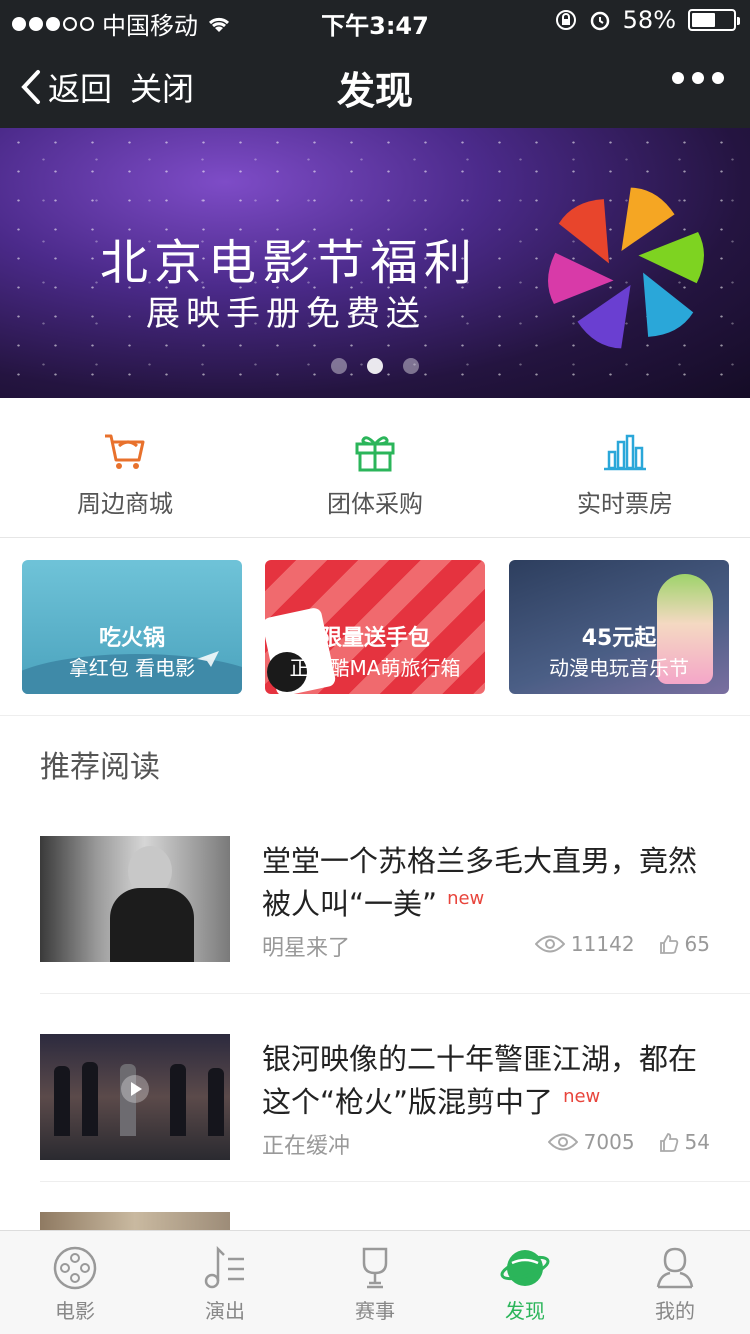  What do you see at coordinates (375, 504) in the screenshot?
I see `quick-link-label: 团体采购` at bounding box center [375, 504].